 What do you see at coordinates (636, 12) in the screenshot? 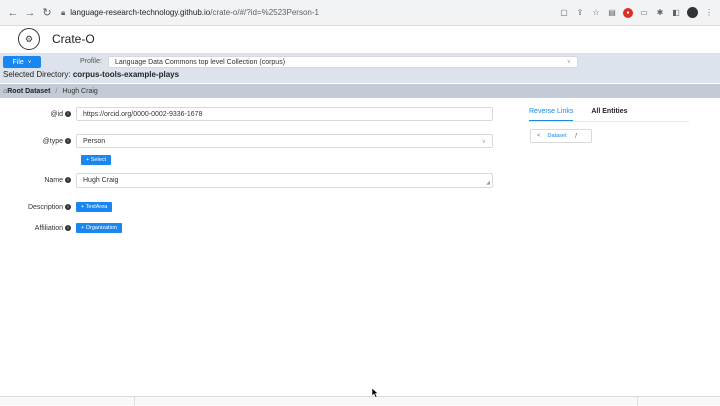
I see `browser-extensions: ▢ ⇪ ☆ ▤ ● ▭ ✱ ◧ ⋮` at bounding box center [636, 12].